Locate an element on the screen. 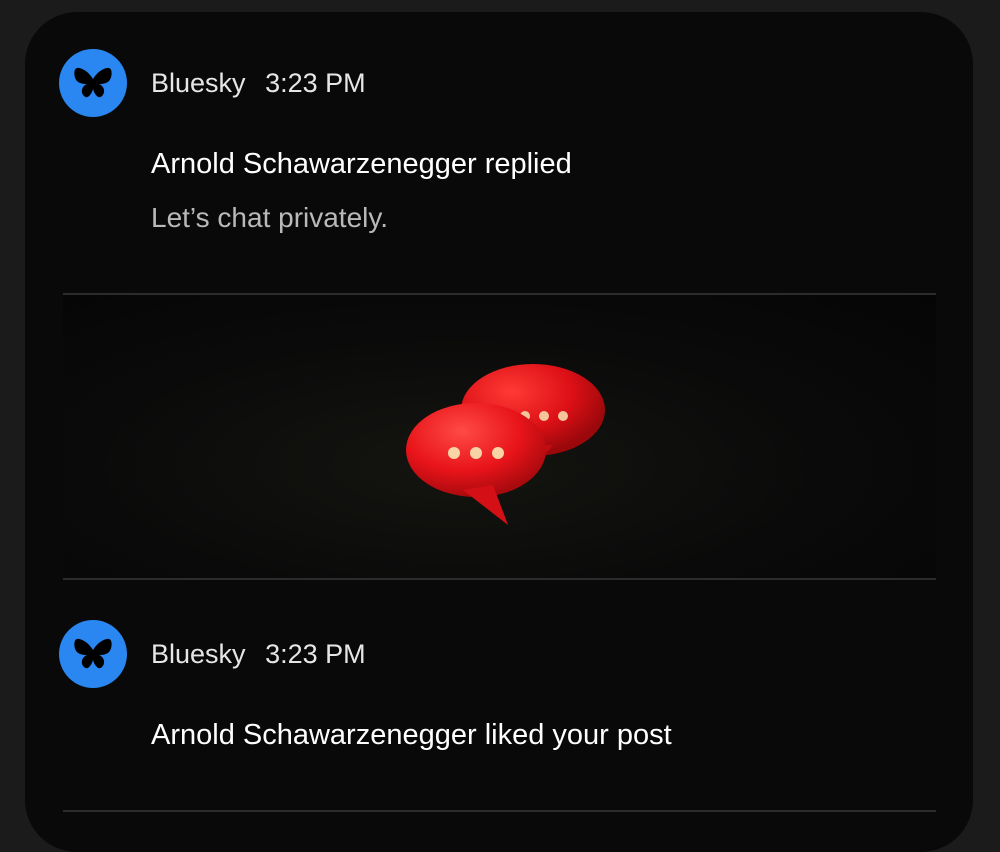  red-chat-bubbles-image is located at coordinates (505, 444).